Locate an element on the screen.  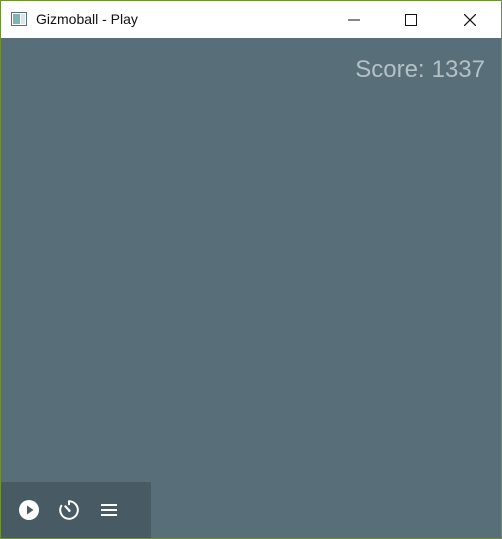
minimize-button is located at coordinates (354, 19).